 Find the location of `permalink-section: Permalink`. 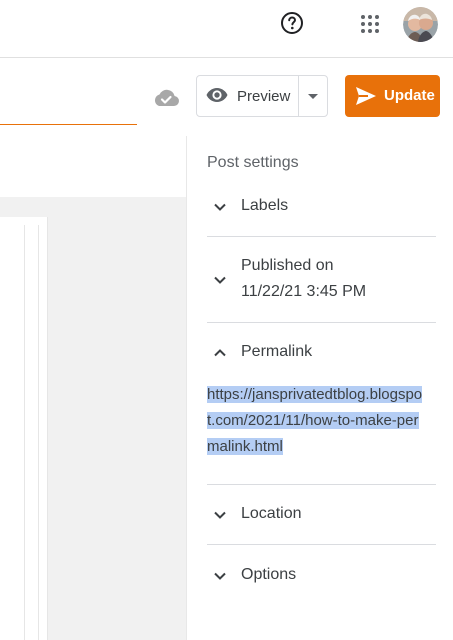

permalink-section: Permalink is located at coordinates (321, 356).